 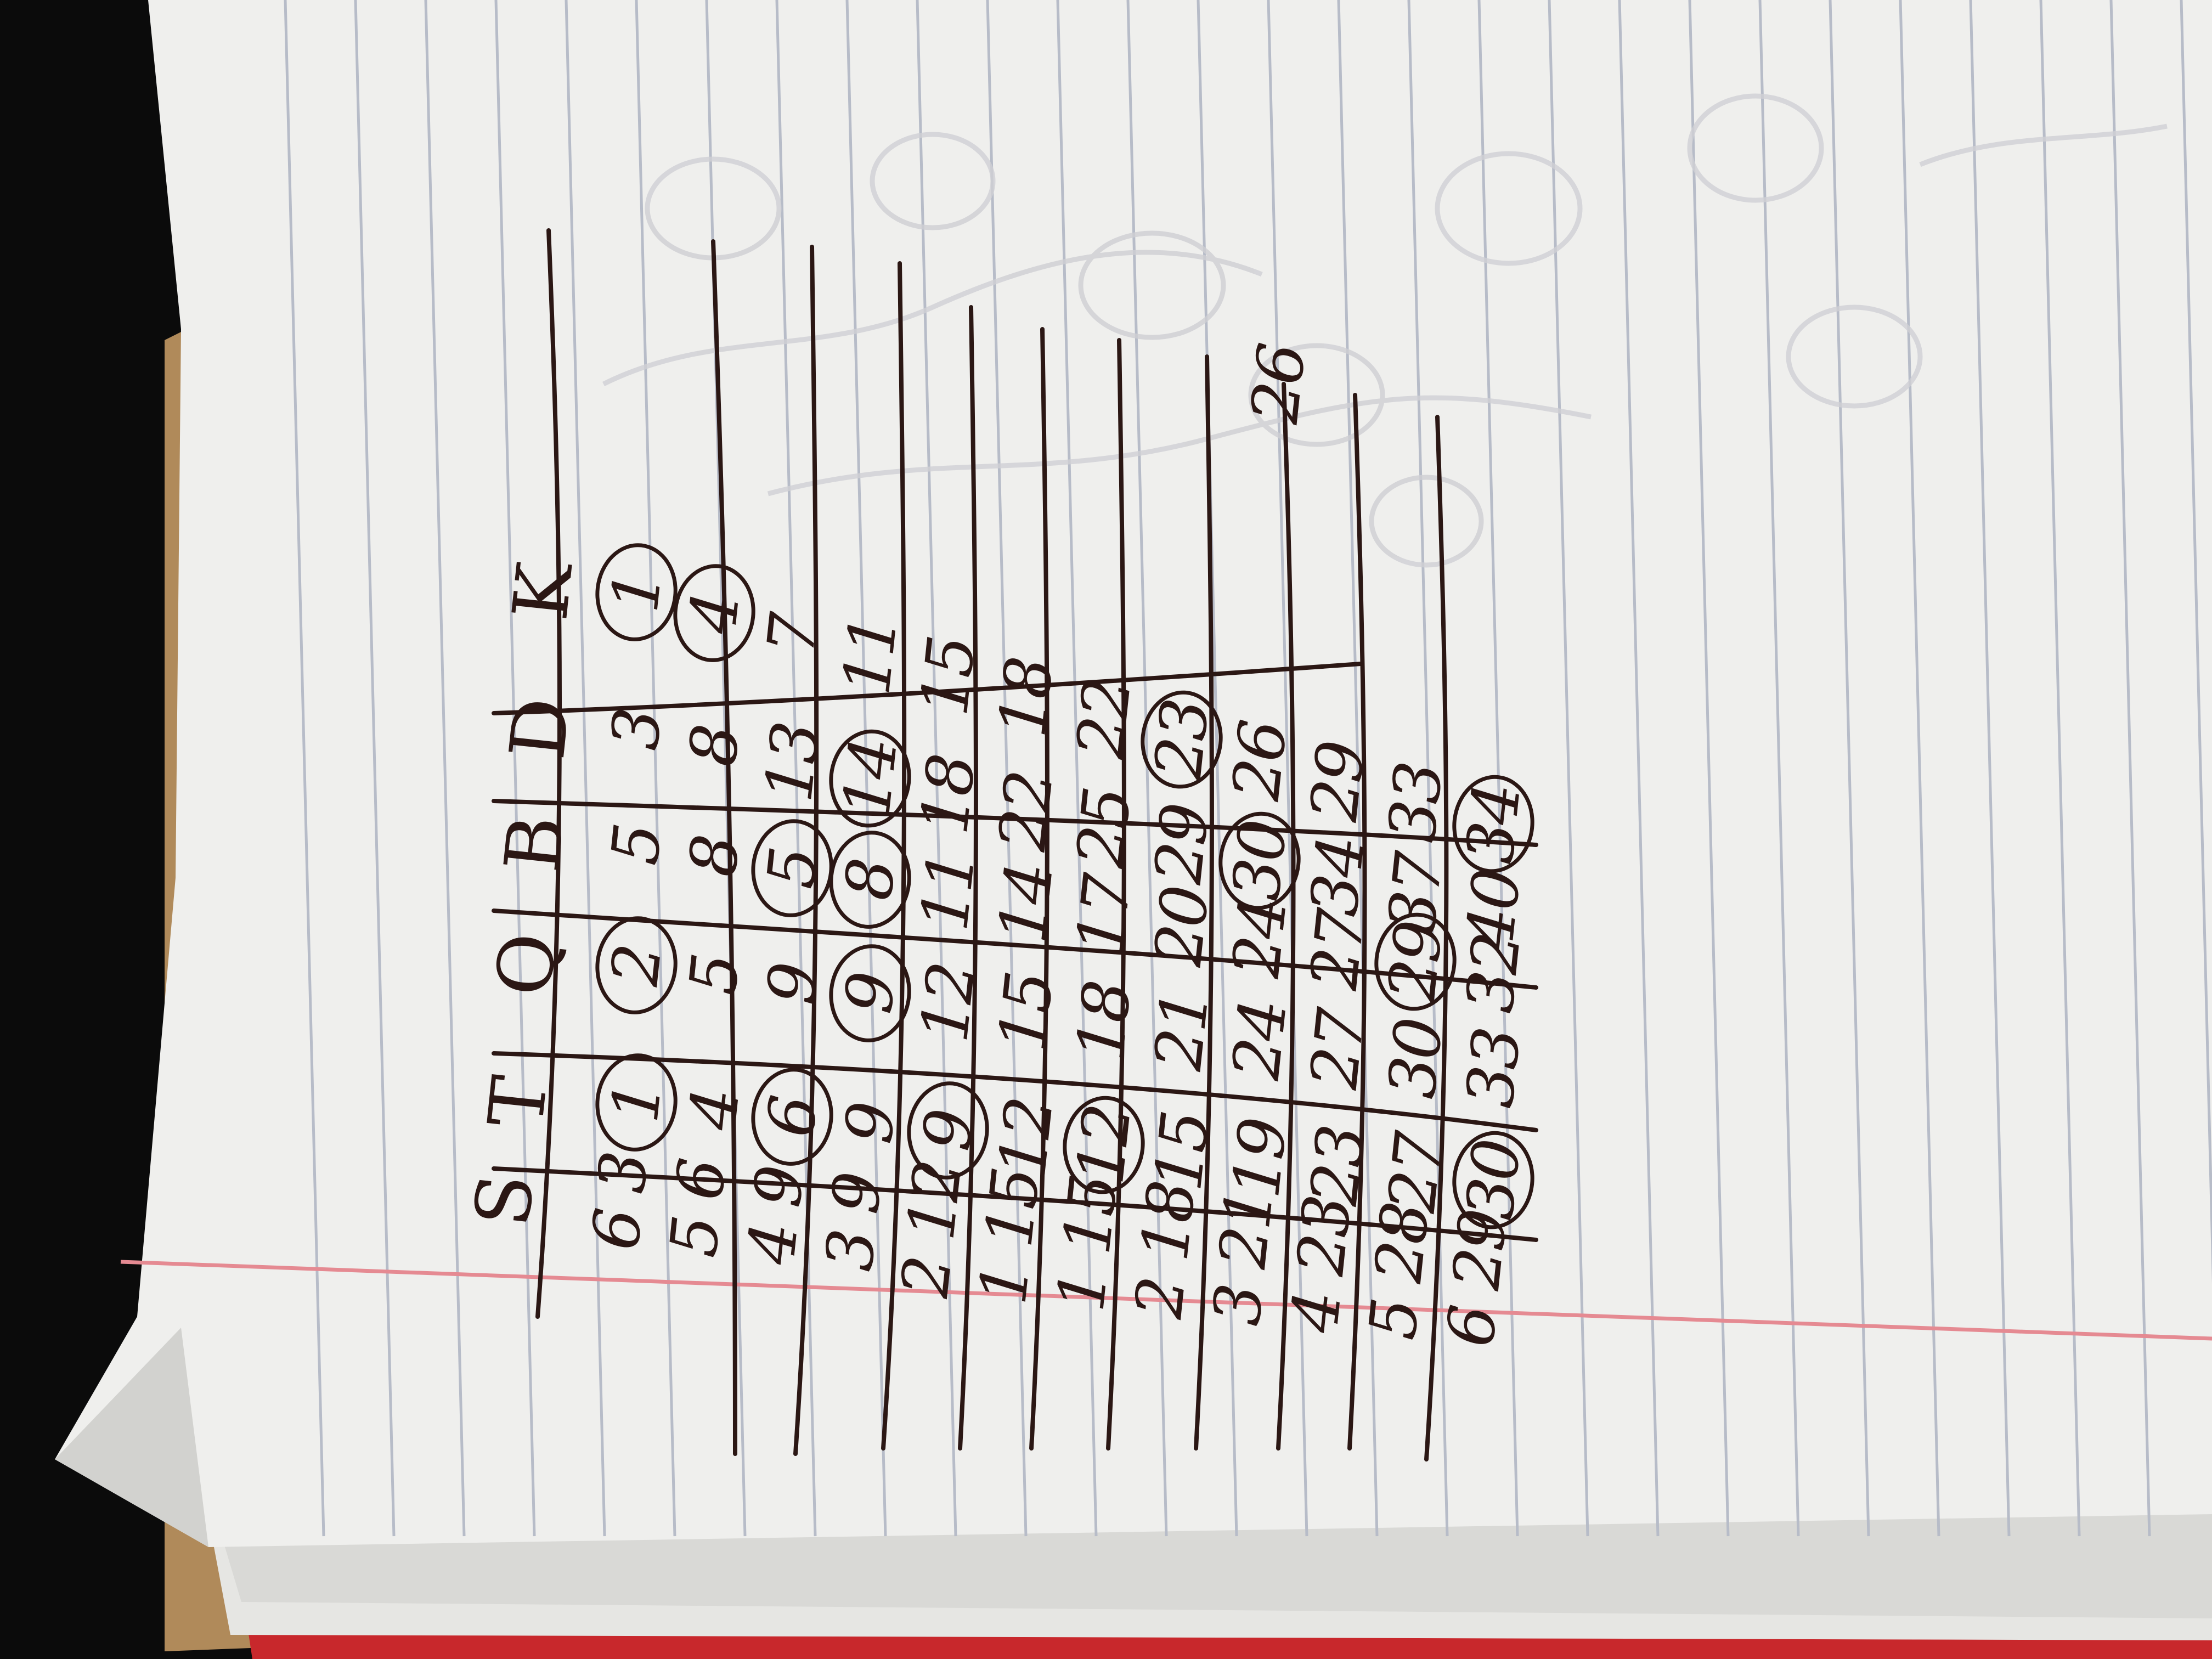 I want to click on table-cell-text: 40, so click(x=1493, y=909).